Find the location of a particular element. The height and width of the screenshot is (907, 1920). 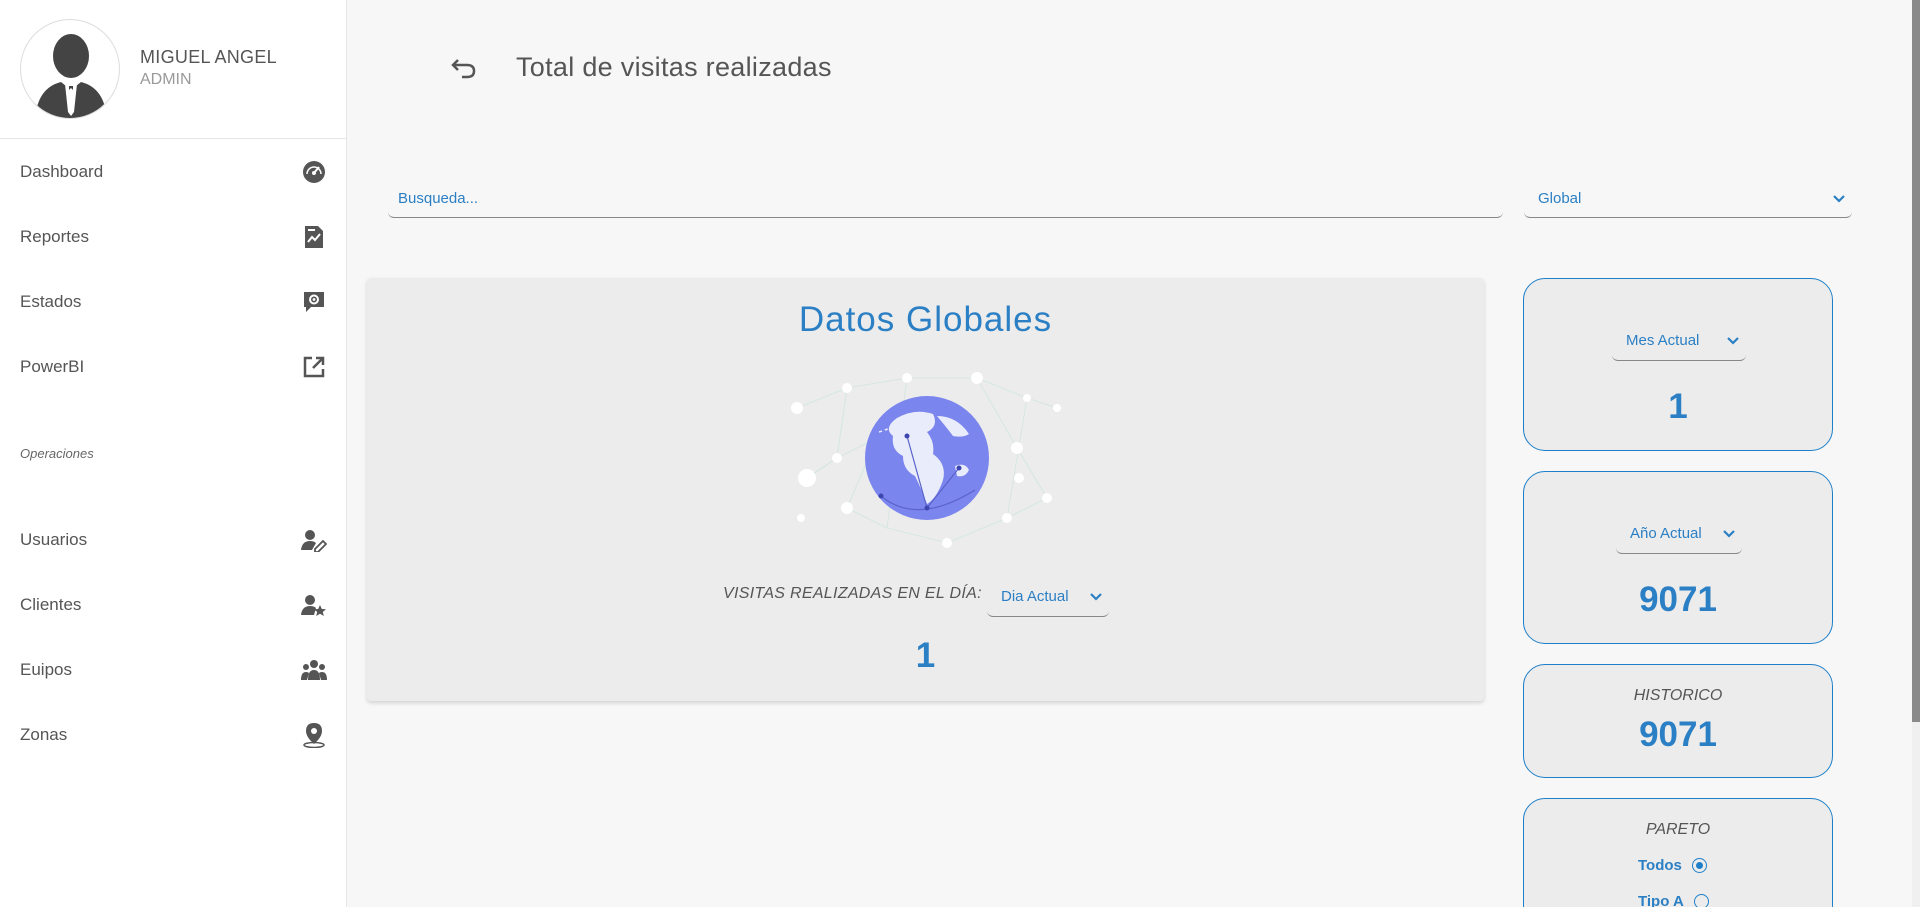

map-pin-icon is located at coordinates (314, 735).